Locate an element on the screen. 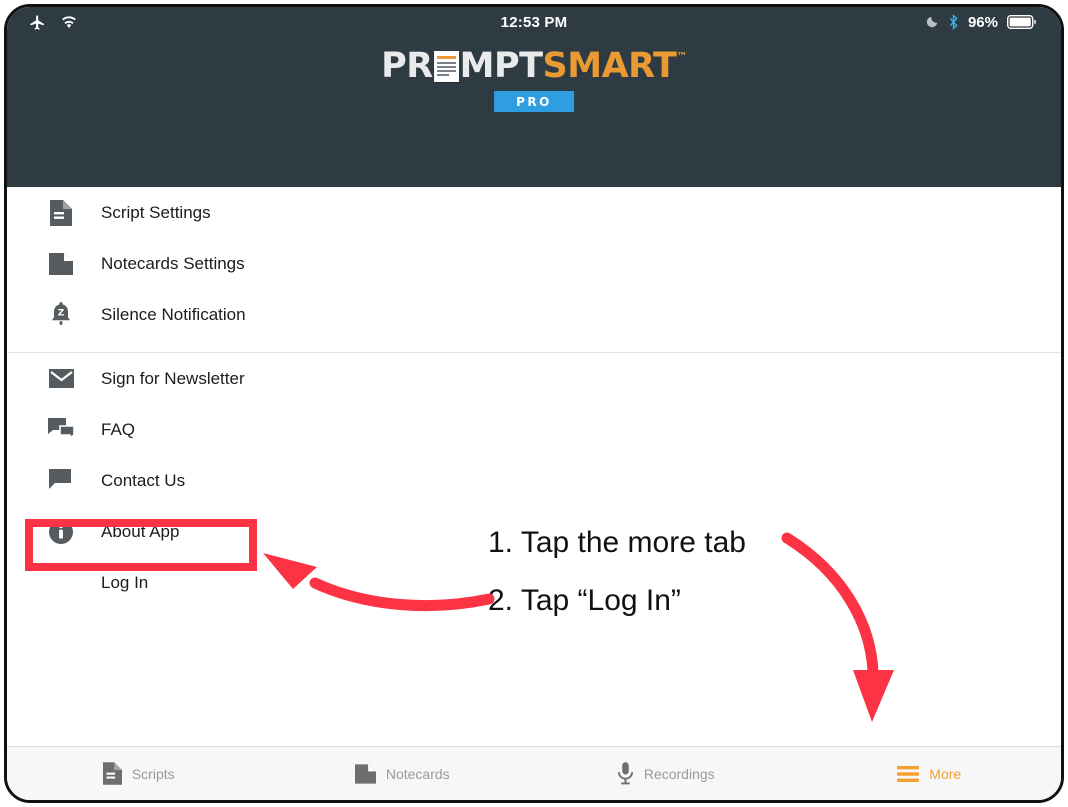  script-document-icon is located at coordinates (446, 66).